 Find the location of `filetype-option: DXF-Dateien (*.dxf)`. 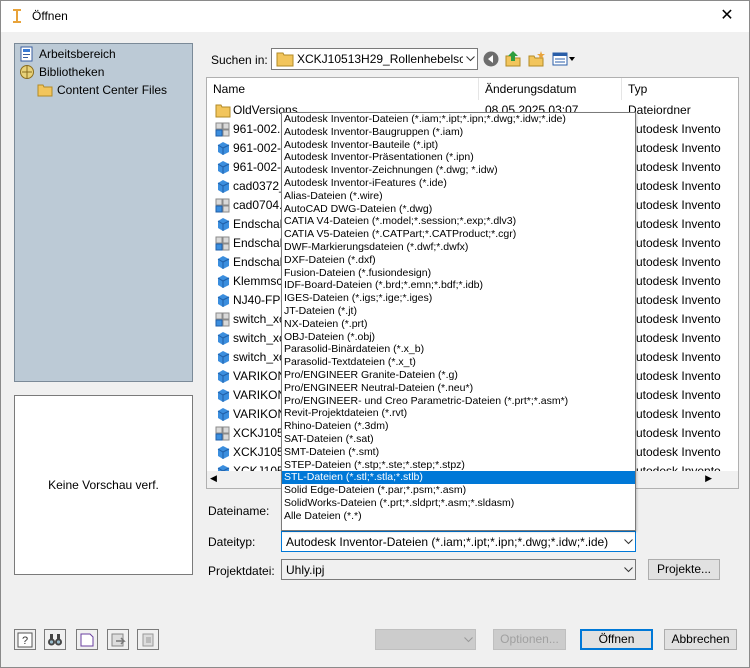

filetype-option: DXF-Dateien (*.dxf) is located at coordinates (458, 260).